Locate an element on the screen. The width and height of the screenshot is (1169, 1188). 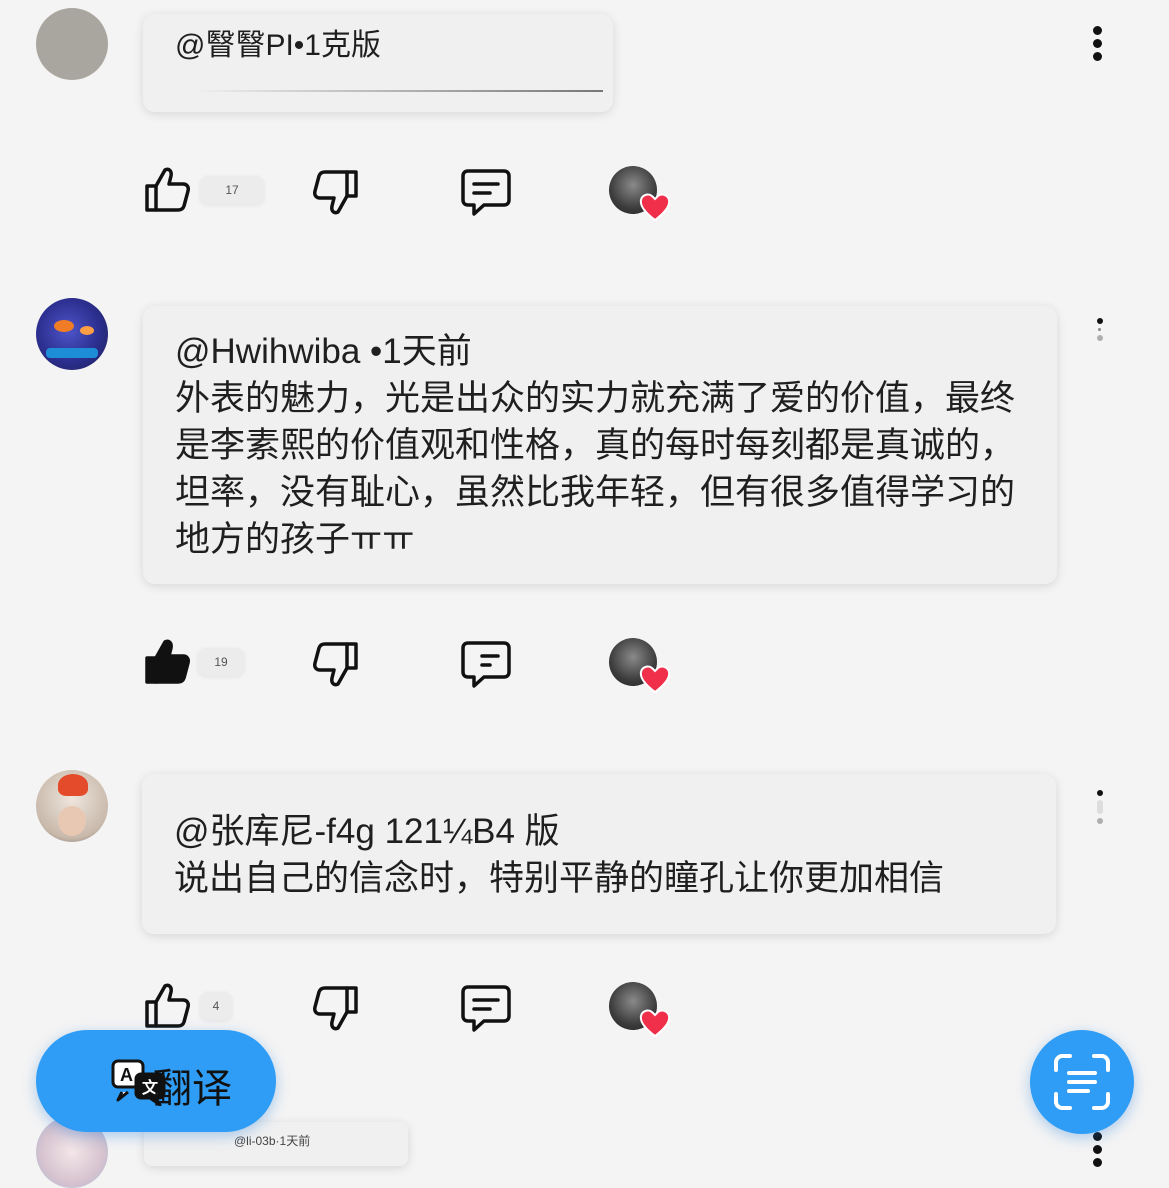
translate-button: A 文 翻译 is located at coordinates (156, 1081).